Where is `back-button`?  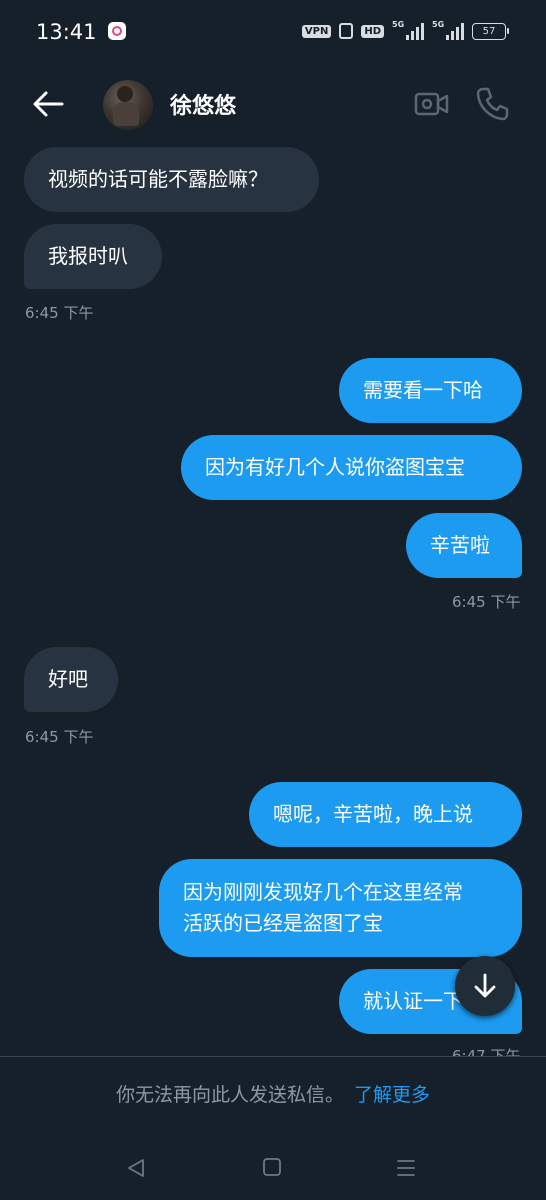 back-button is located at coordinates (48, 104).